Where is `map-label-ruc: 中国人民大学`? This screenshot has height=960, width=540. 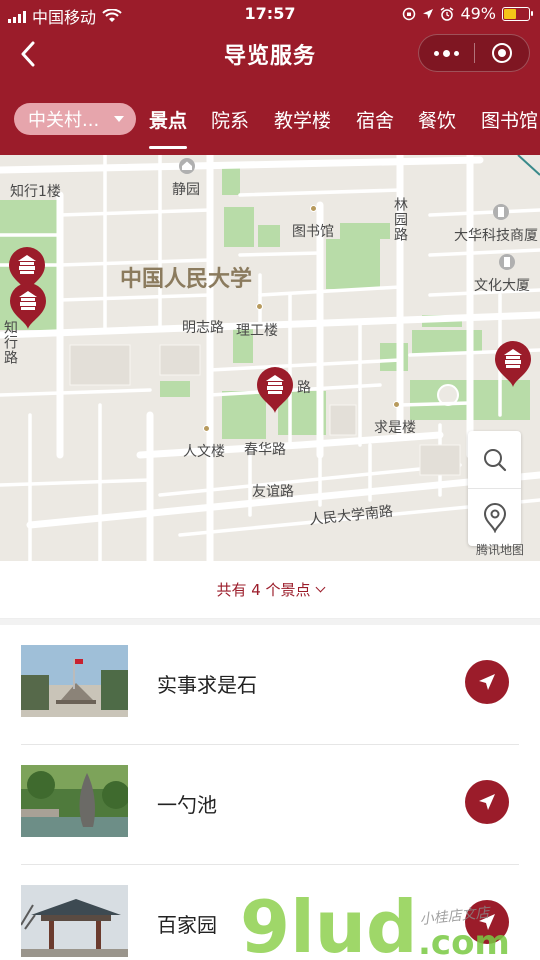 map-label-ruc: 中国人民大学 is located at coordinates (186, 279).